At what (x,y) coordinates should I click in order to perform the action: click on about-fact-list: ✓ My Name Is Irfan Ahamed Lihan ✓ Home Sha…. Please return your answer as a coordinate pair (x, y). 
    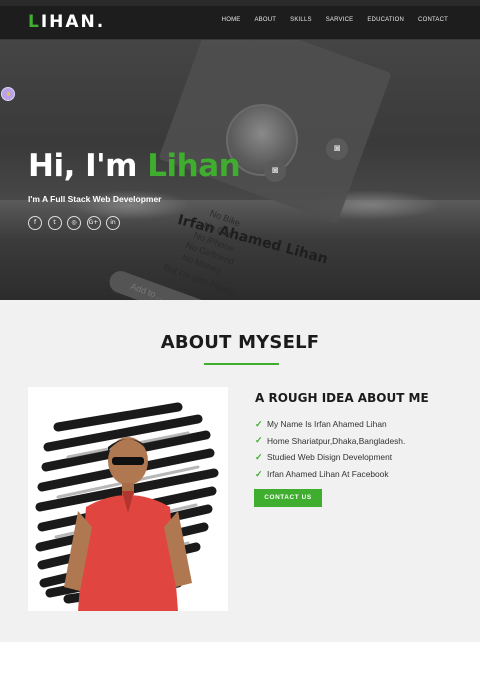
    Looking at the image, I should click on (330, 449).